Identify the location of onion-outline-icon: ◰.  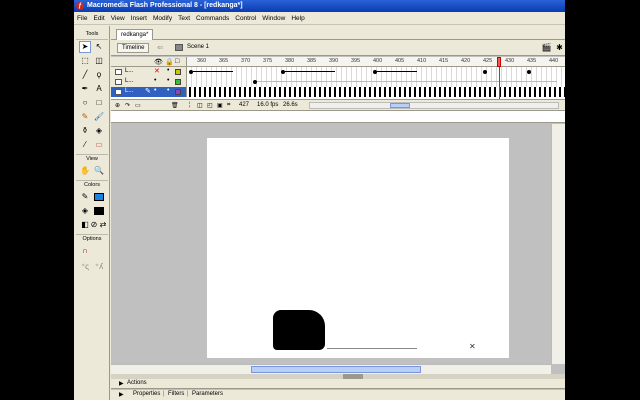
(210, 105).